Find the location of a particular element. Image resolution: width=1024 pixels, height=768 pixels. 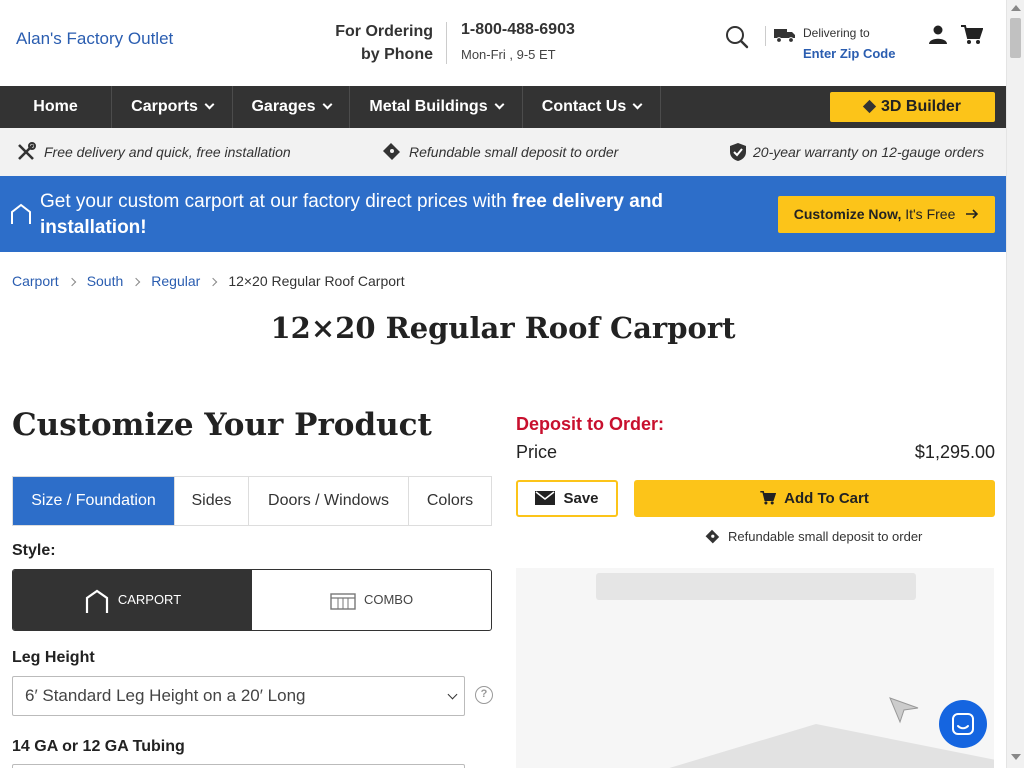

nav-home: Home is located at coordinates (56, 107).